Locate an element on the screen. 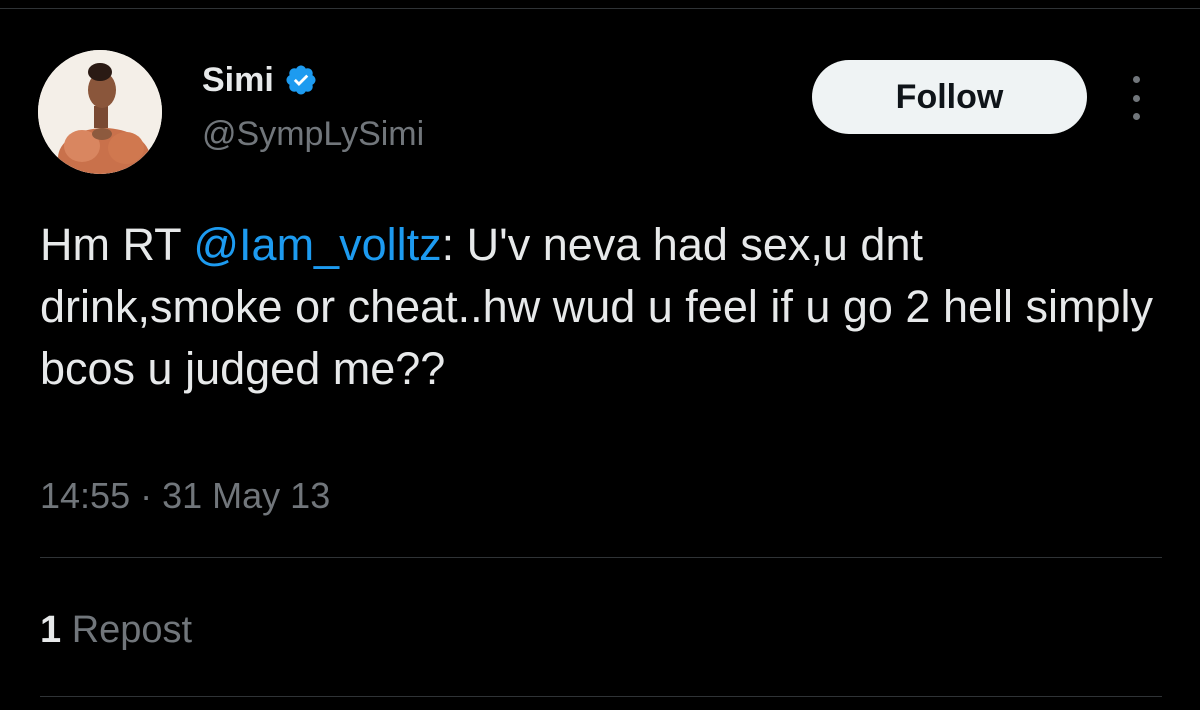 This screenshot has width=1200, height=710. verified-badge-icon is located at coordinates (301, 80).